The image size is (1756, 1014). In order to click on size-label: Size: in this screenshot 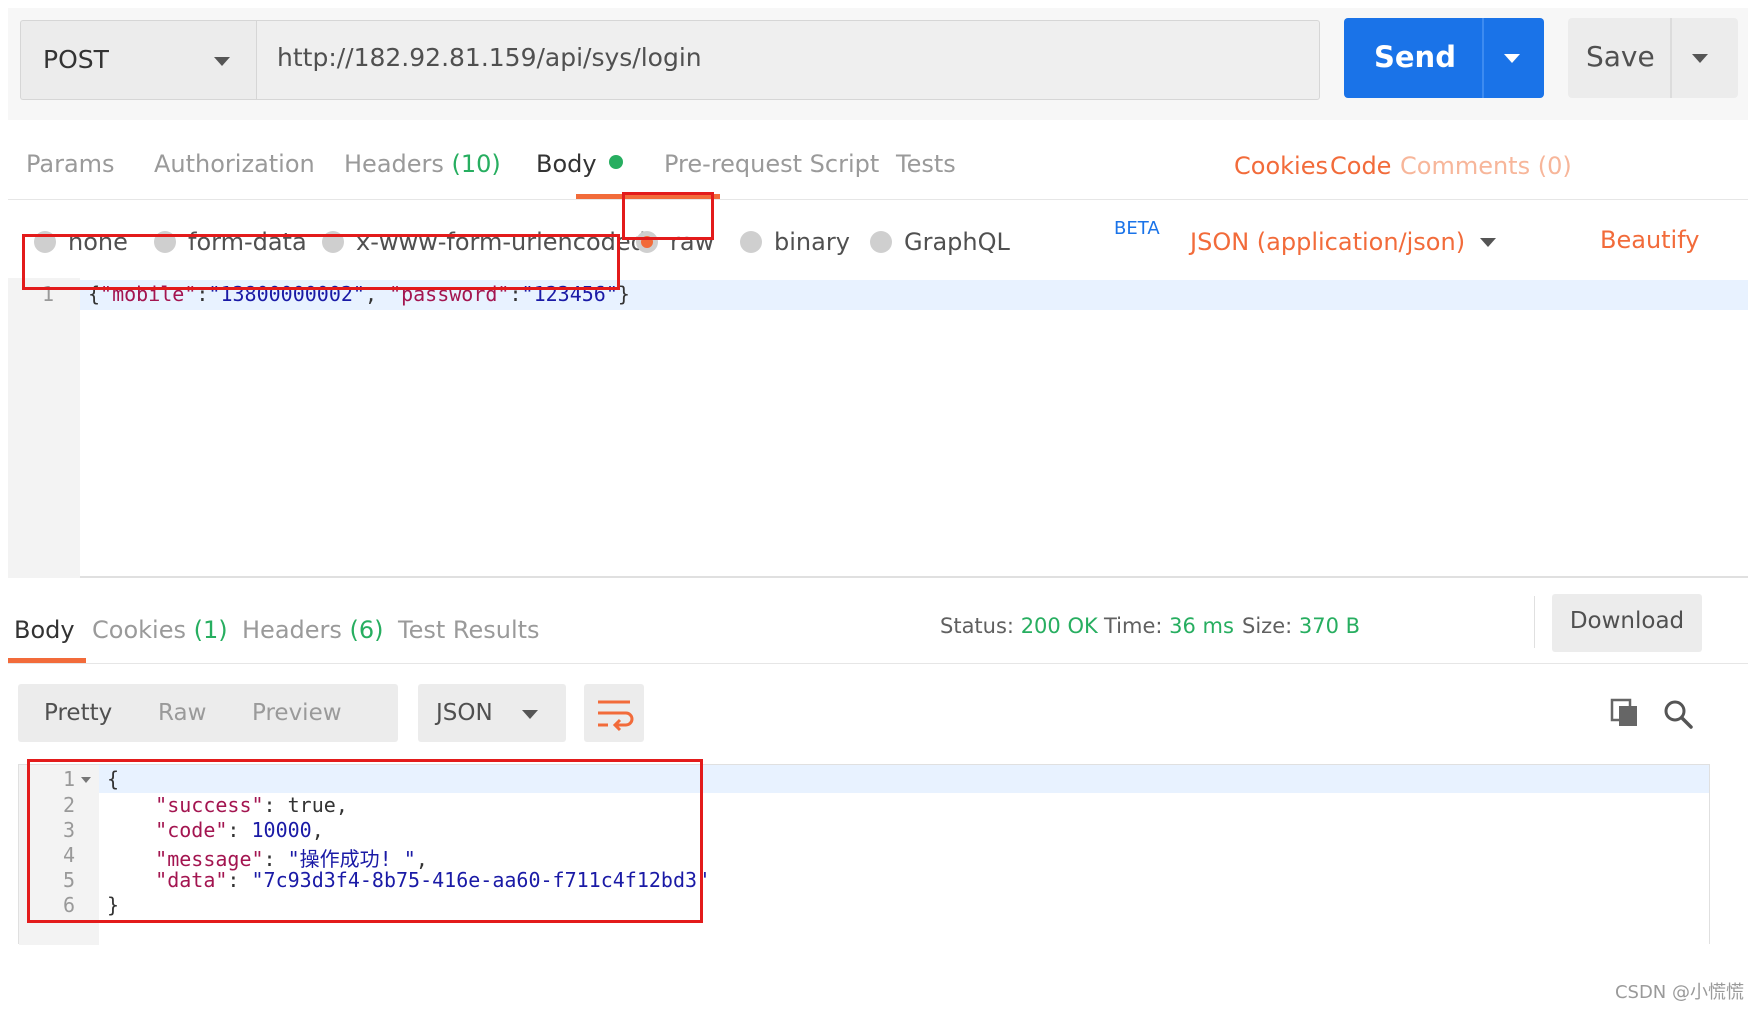, I will do `click(1267, 626)`.